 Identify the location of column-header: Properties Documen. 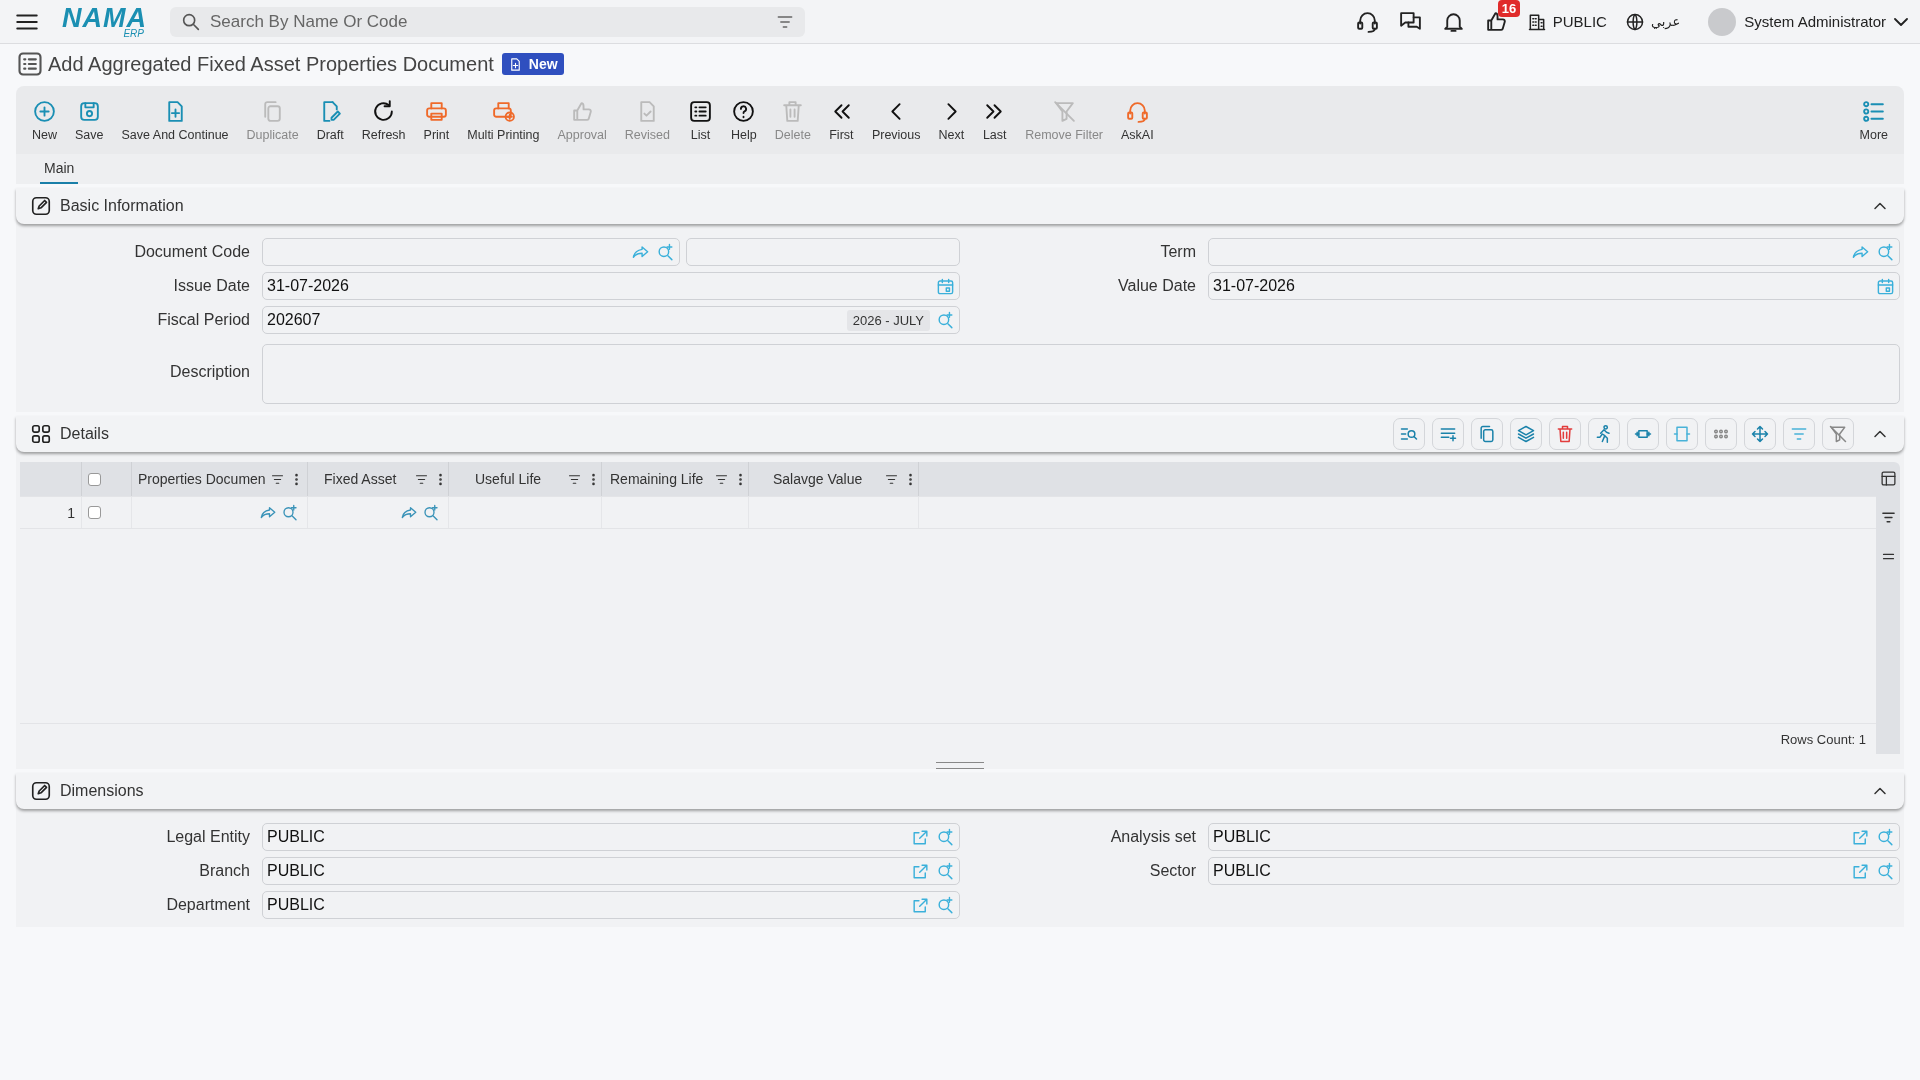
(202, 479).